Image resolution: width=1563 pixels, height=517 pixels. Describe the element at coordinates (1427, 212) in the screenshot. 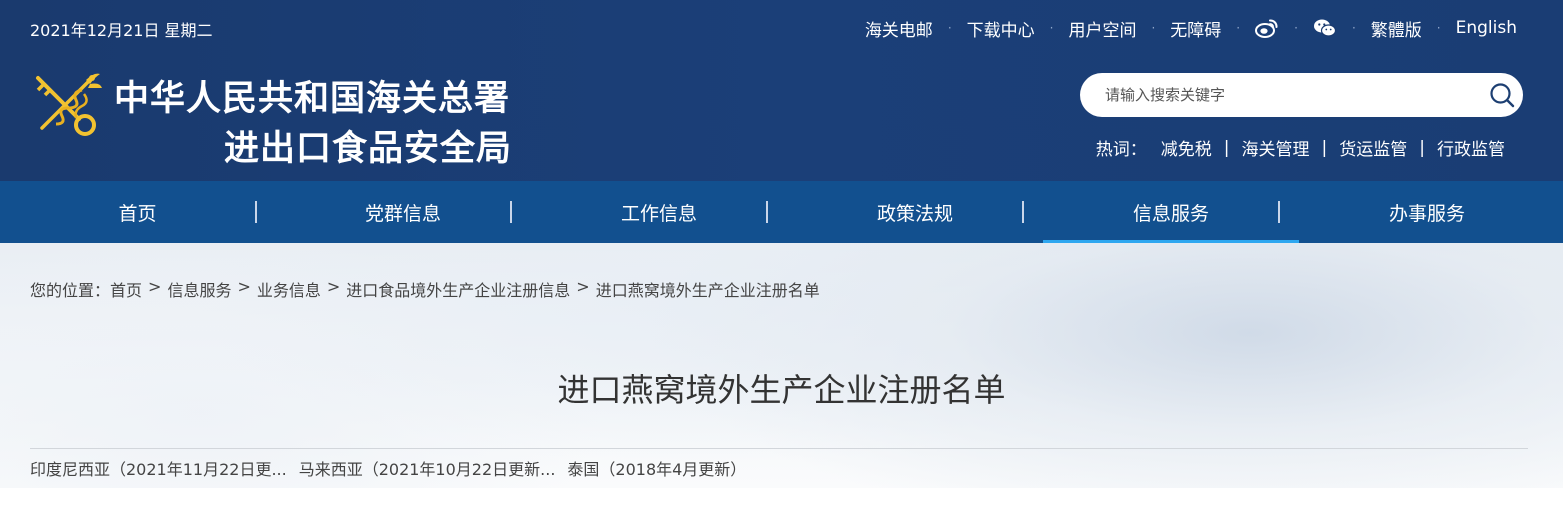

I see `nav-item-business-services: 办事服务` at that location.